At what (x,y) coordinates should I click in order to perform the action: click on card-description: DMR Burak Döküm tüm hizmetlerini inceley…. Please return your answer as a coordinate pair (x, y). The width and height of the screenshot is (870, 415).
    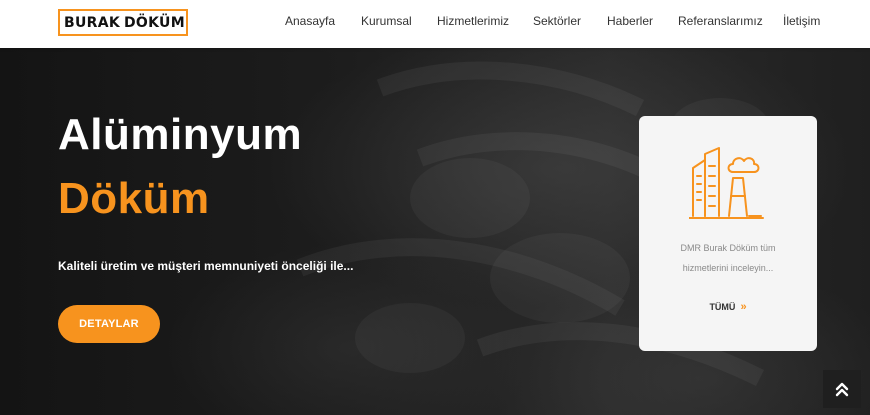
    Looking at the image, I should click on (728, 258).